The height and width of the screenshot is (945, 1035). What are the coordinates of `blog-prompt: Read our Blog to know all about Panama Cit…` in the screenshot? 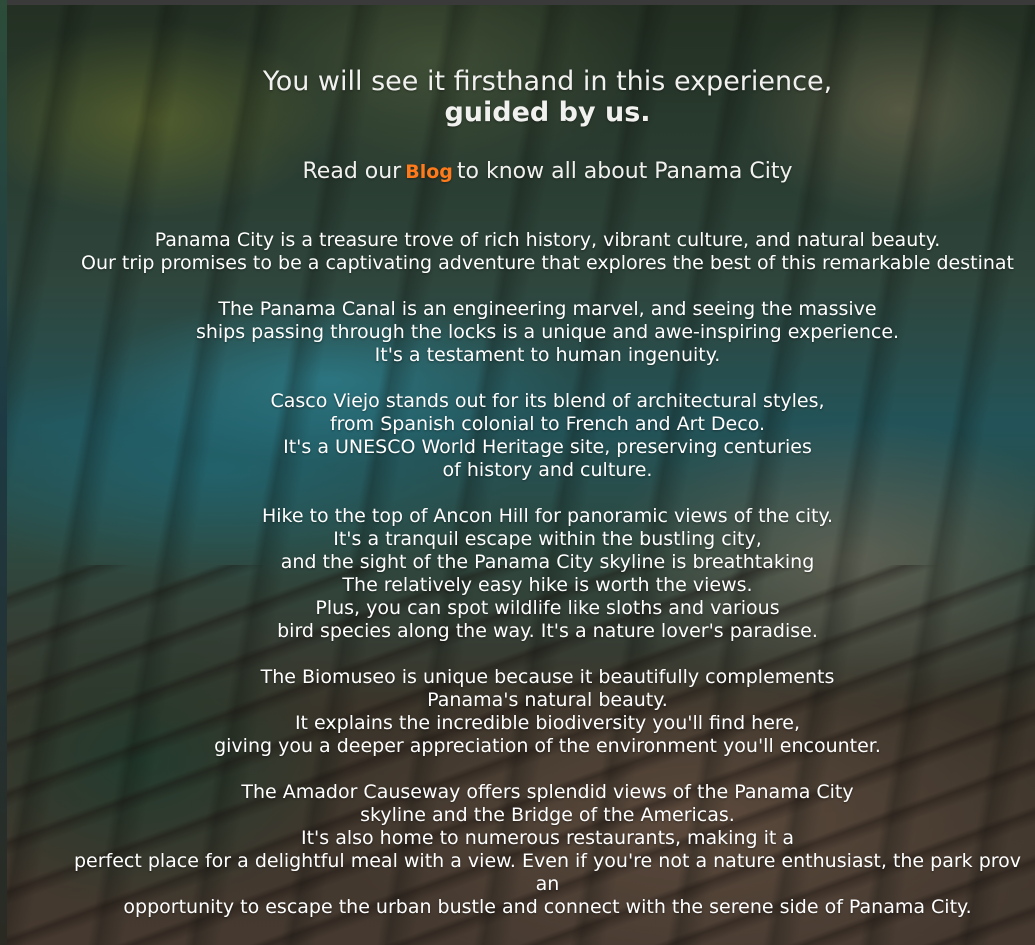 It's located at (517, 172).